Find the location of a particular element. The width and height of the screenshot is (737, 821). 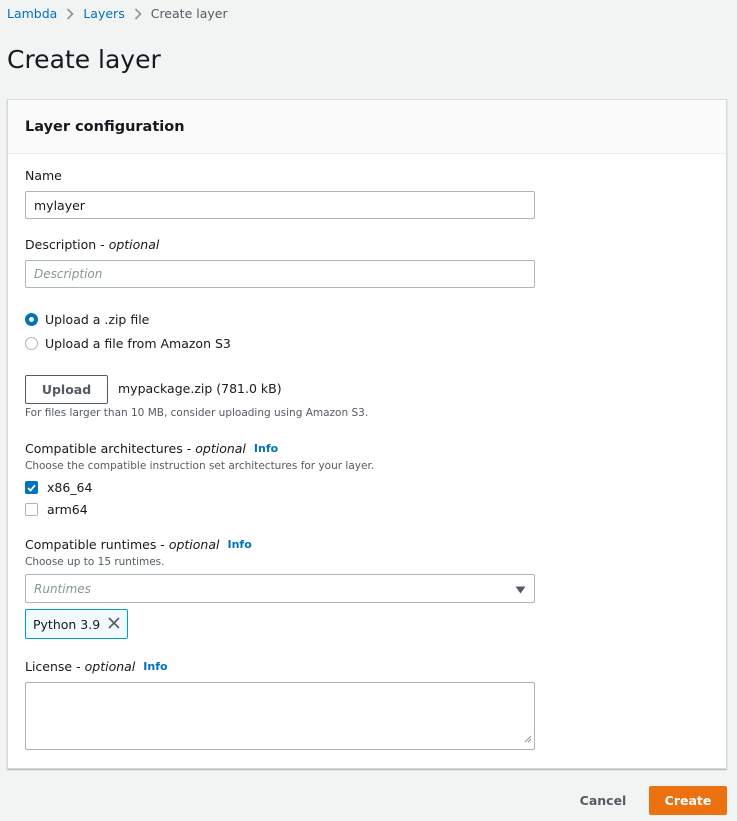

caret-down-icon is located at coordinates (520, 588).